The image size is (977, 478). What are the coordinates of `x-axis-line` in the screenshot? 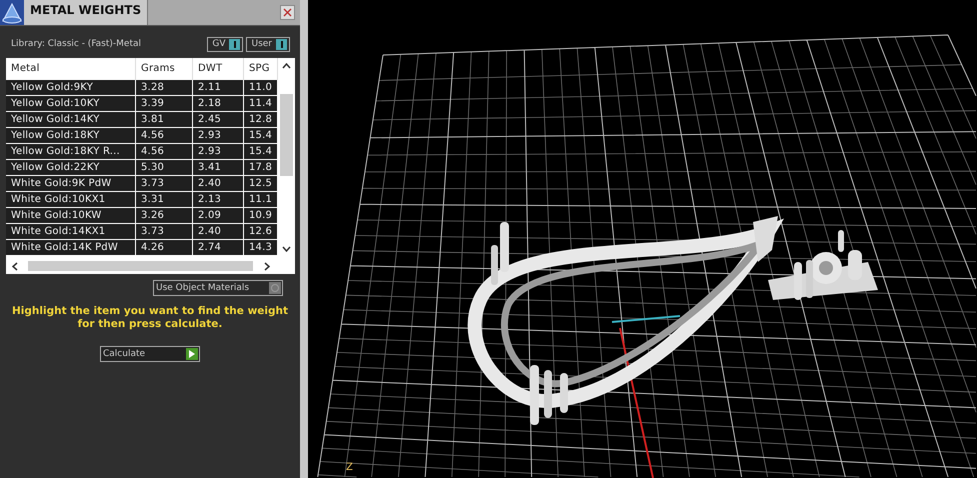 It's located at (646, 319).